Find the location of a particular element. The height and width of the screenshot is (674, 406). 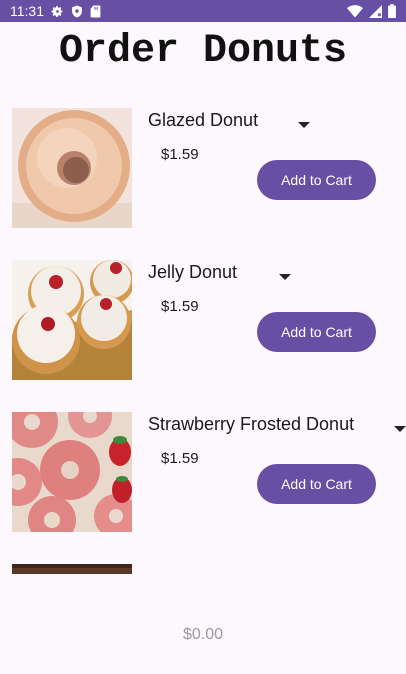

glazed-donut-image is located at coordinates (72, 168).